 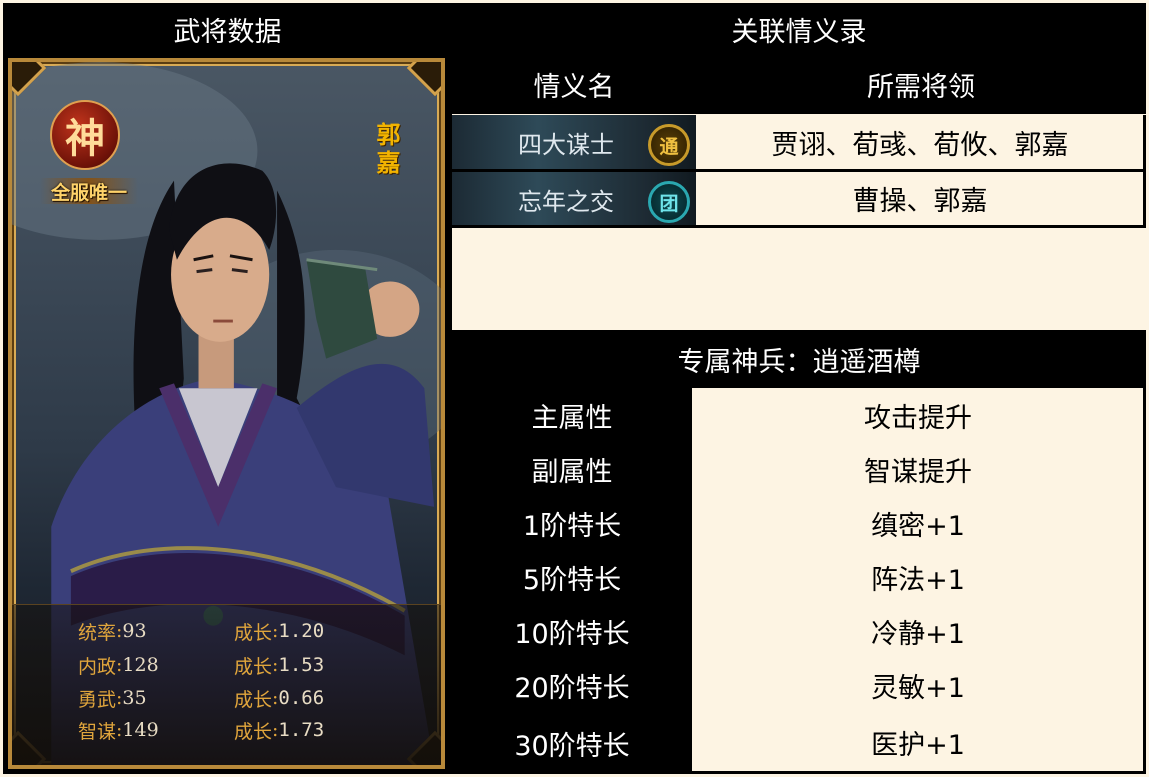 I want to click on stat-row-politics: 内政:128, so click(x=118, y=665).